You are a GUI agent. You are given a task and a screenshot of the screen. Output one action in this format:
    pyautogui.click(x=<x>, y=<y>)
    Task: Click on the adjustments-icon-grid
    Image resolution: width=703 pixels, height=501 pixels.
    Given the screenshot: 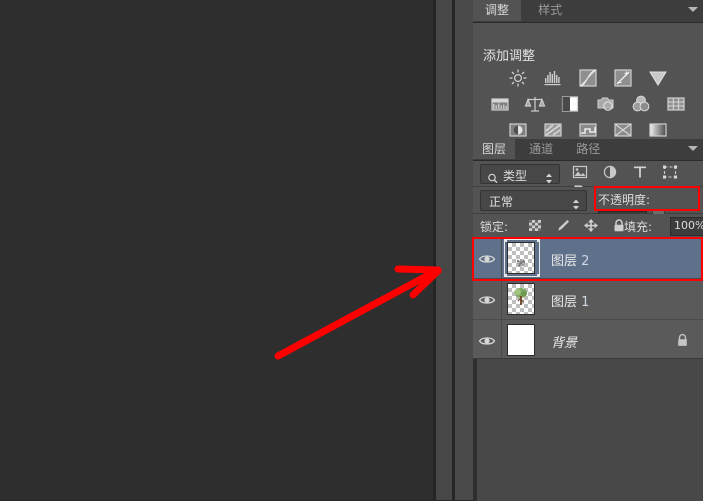 What is the action you would take?
    pyautogui.click(x=588, y=106)
    